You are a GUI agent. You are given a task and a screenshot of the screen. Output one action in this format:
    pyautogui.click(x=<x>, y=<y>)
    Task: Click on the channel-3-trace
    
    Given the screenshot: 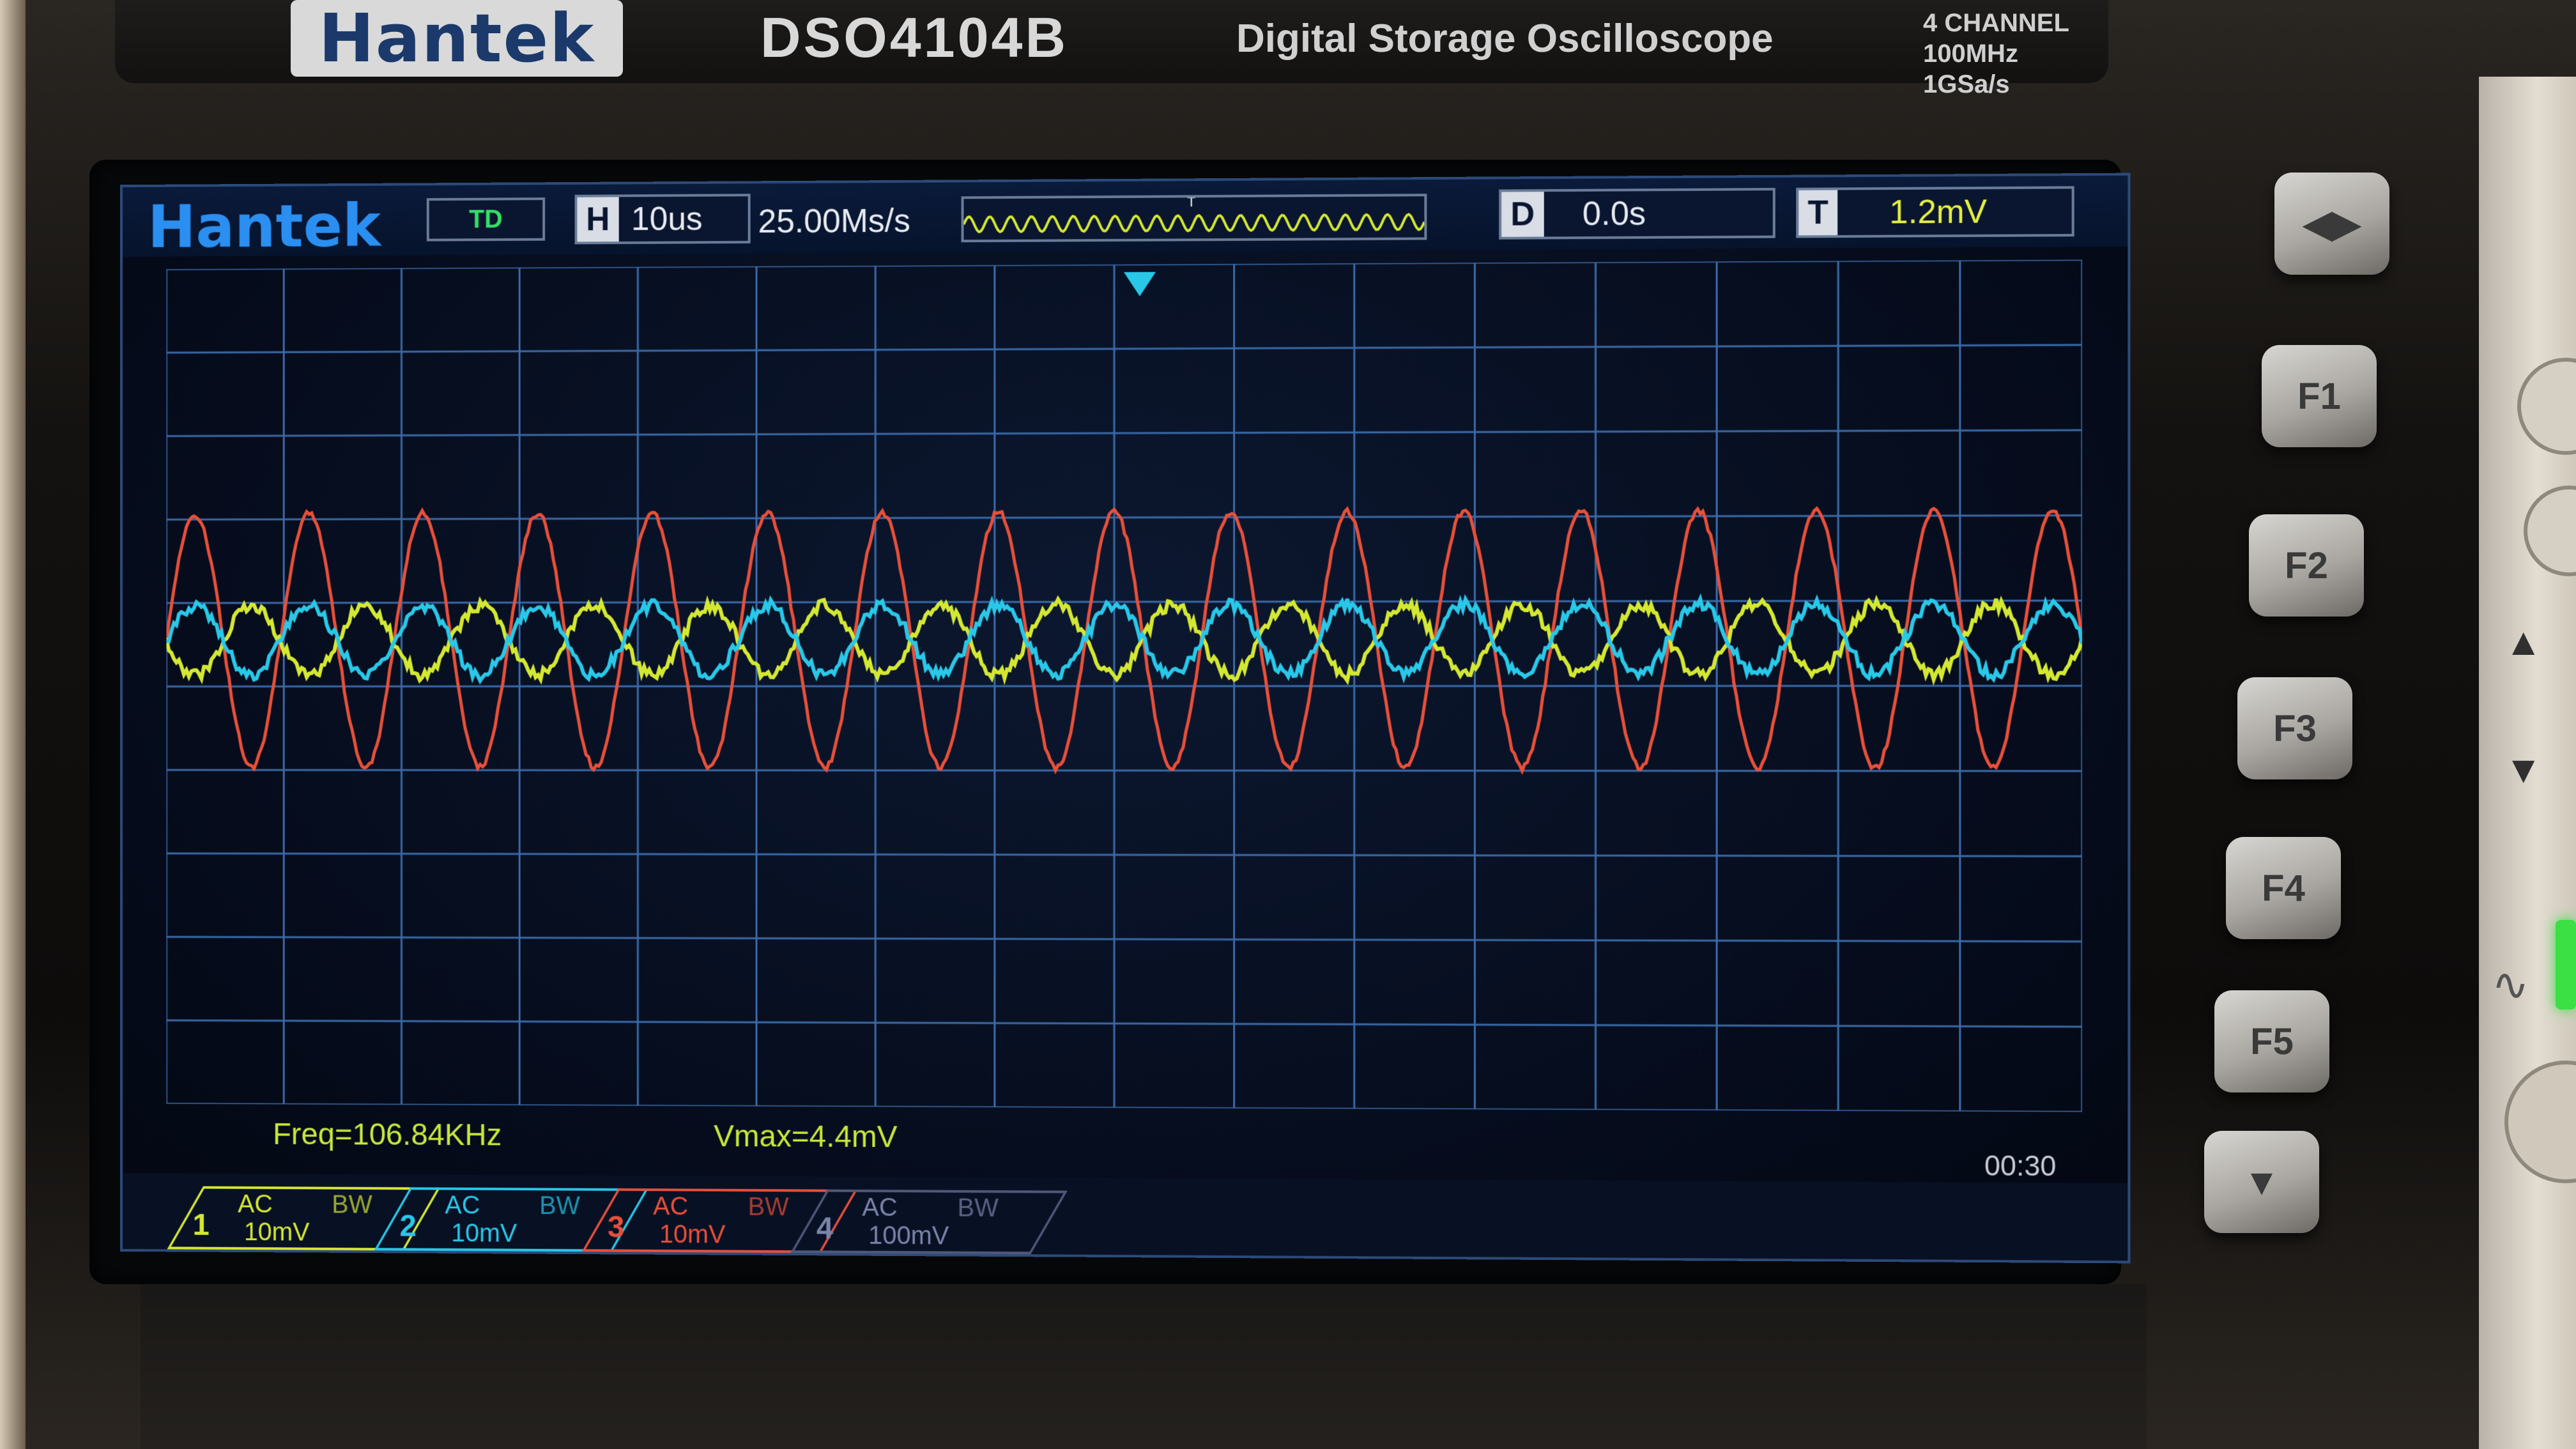 What is the action you would take?
    pyautogui.click(x=1124, y=639)
    